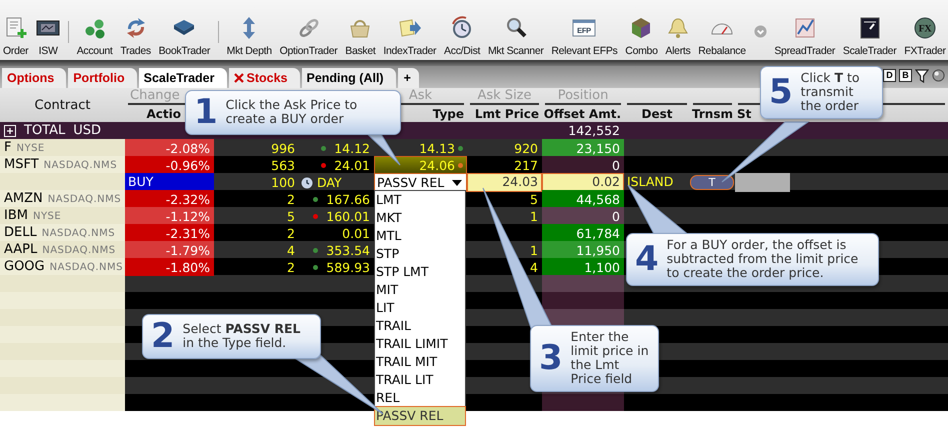 The width and height of the screenshot is (948, 441). What do you see at coordinates (360, 36) in the screenshot?
I see `toolbar-button: Basket` at bounding box center [360, 36].